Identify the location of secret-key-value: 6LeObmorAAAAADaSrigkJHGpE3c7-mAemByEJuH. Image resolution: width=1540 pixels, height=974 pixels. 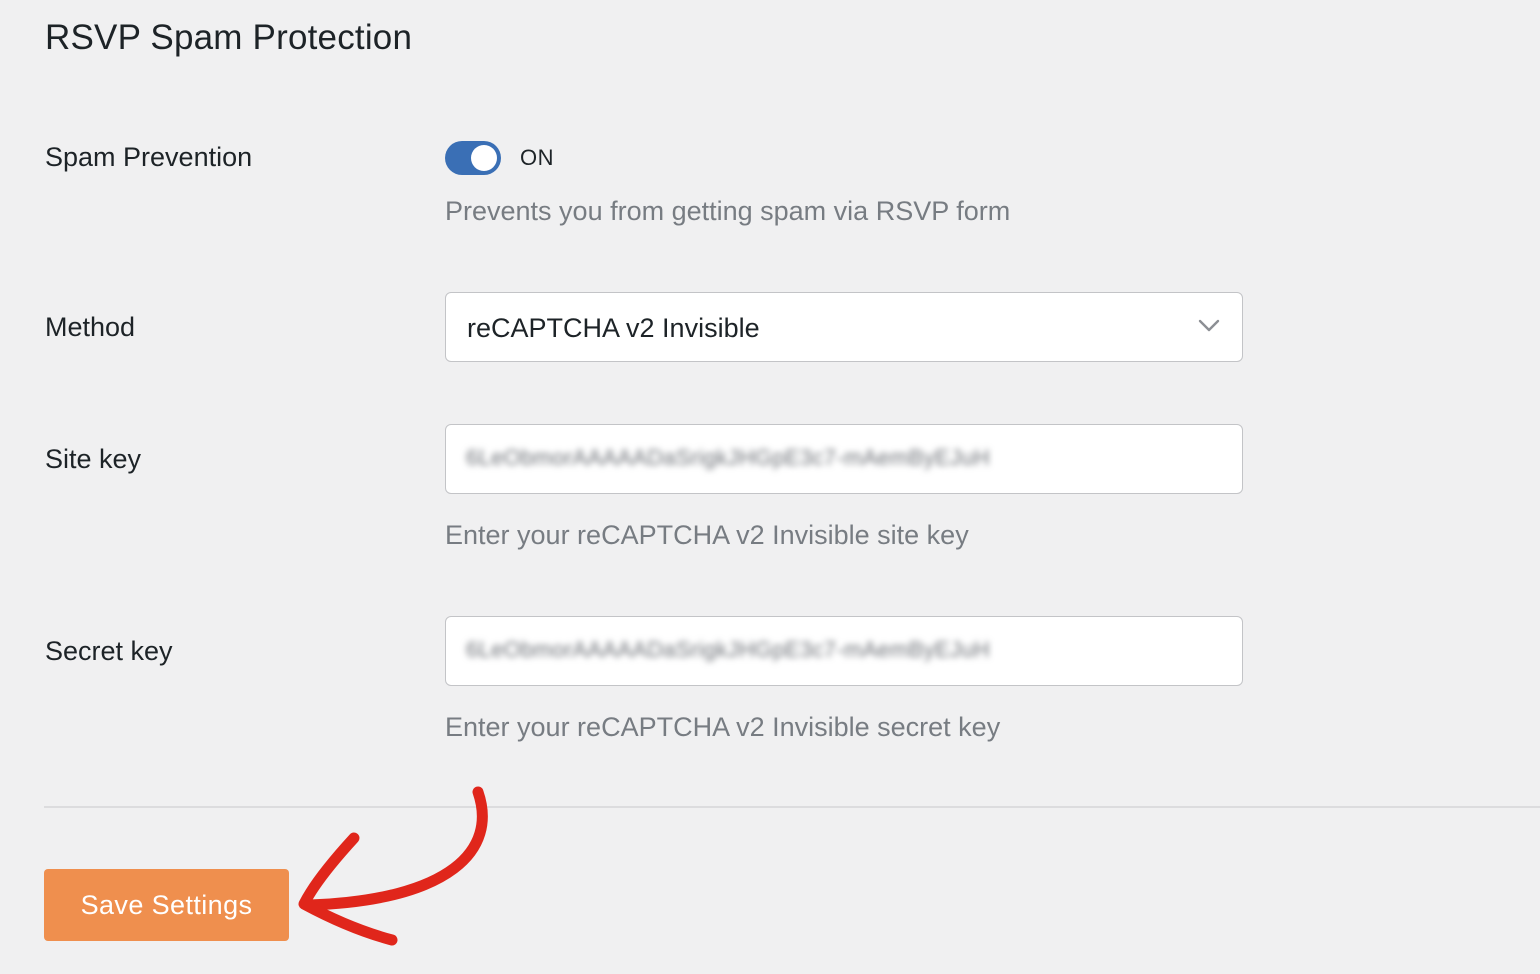
(728, 649).